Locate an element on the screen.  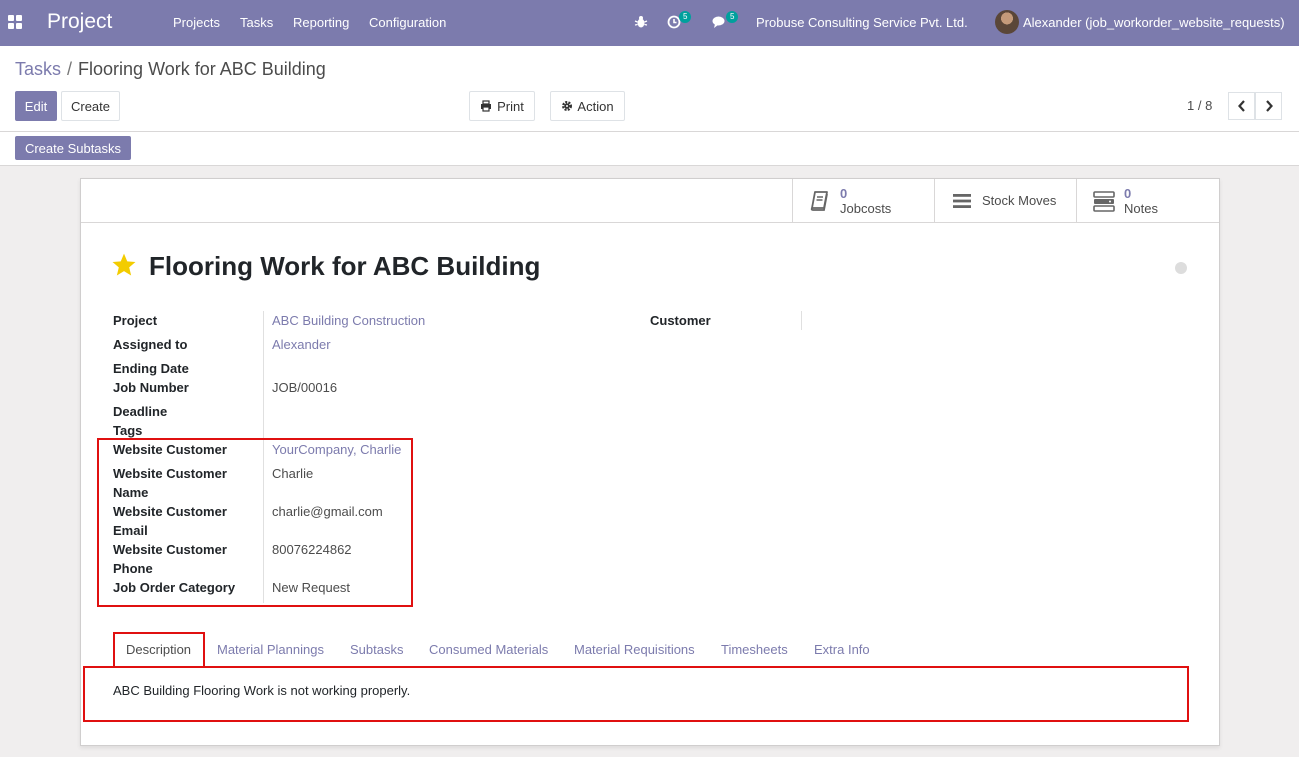
tab-material-requisitions: Material Requisitions is located at coordinates (634, 651).